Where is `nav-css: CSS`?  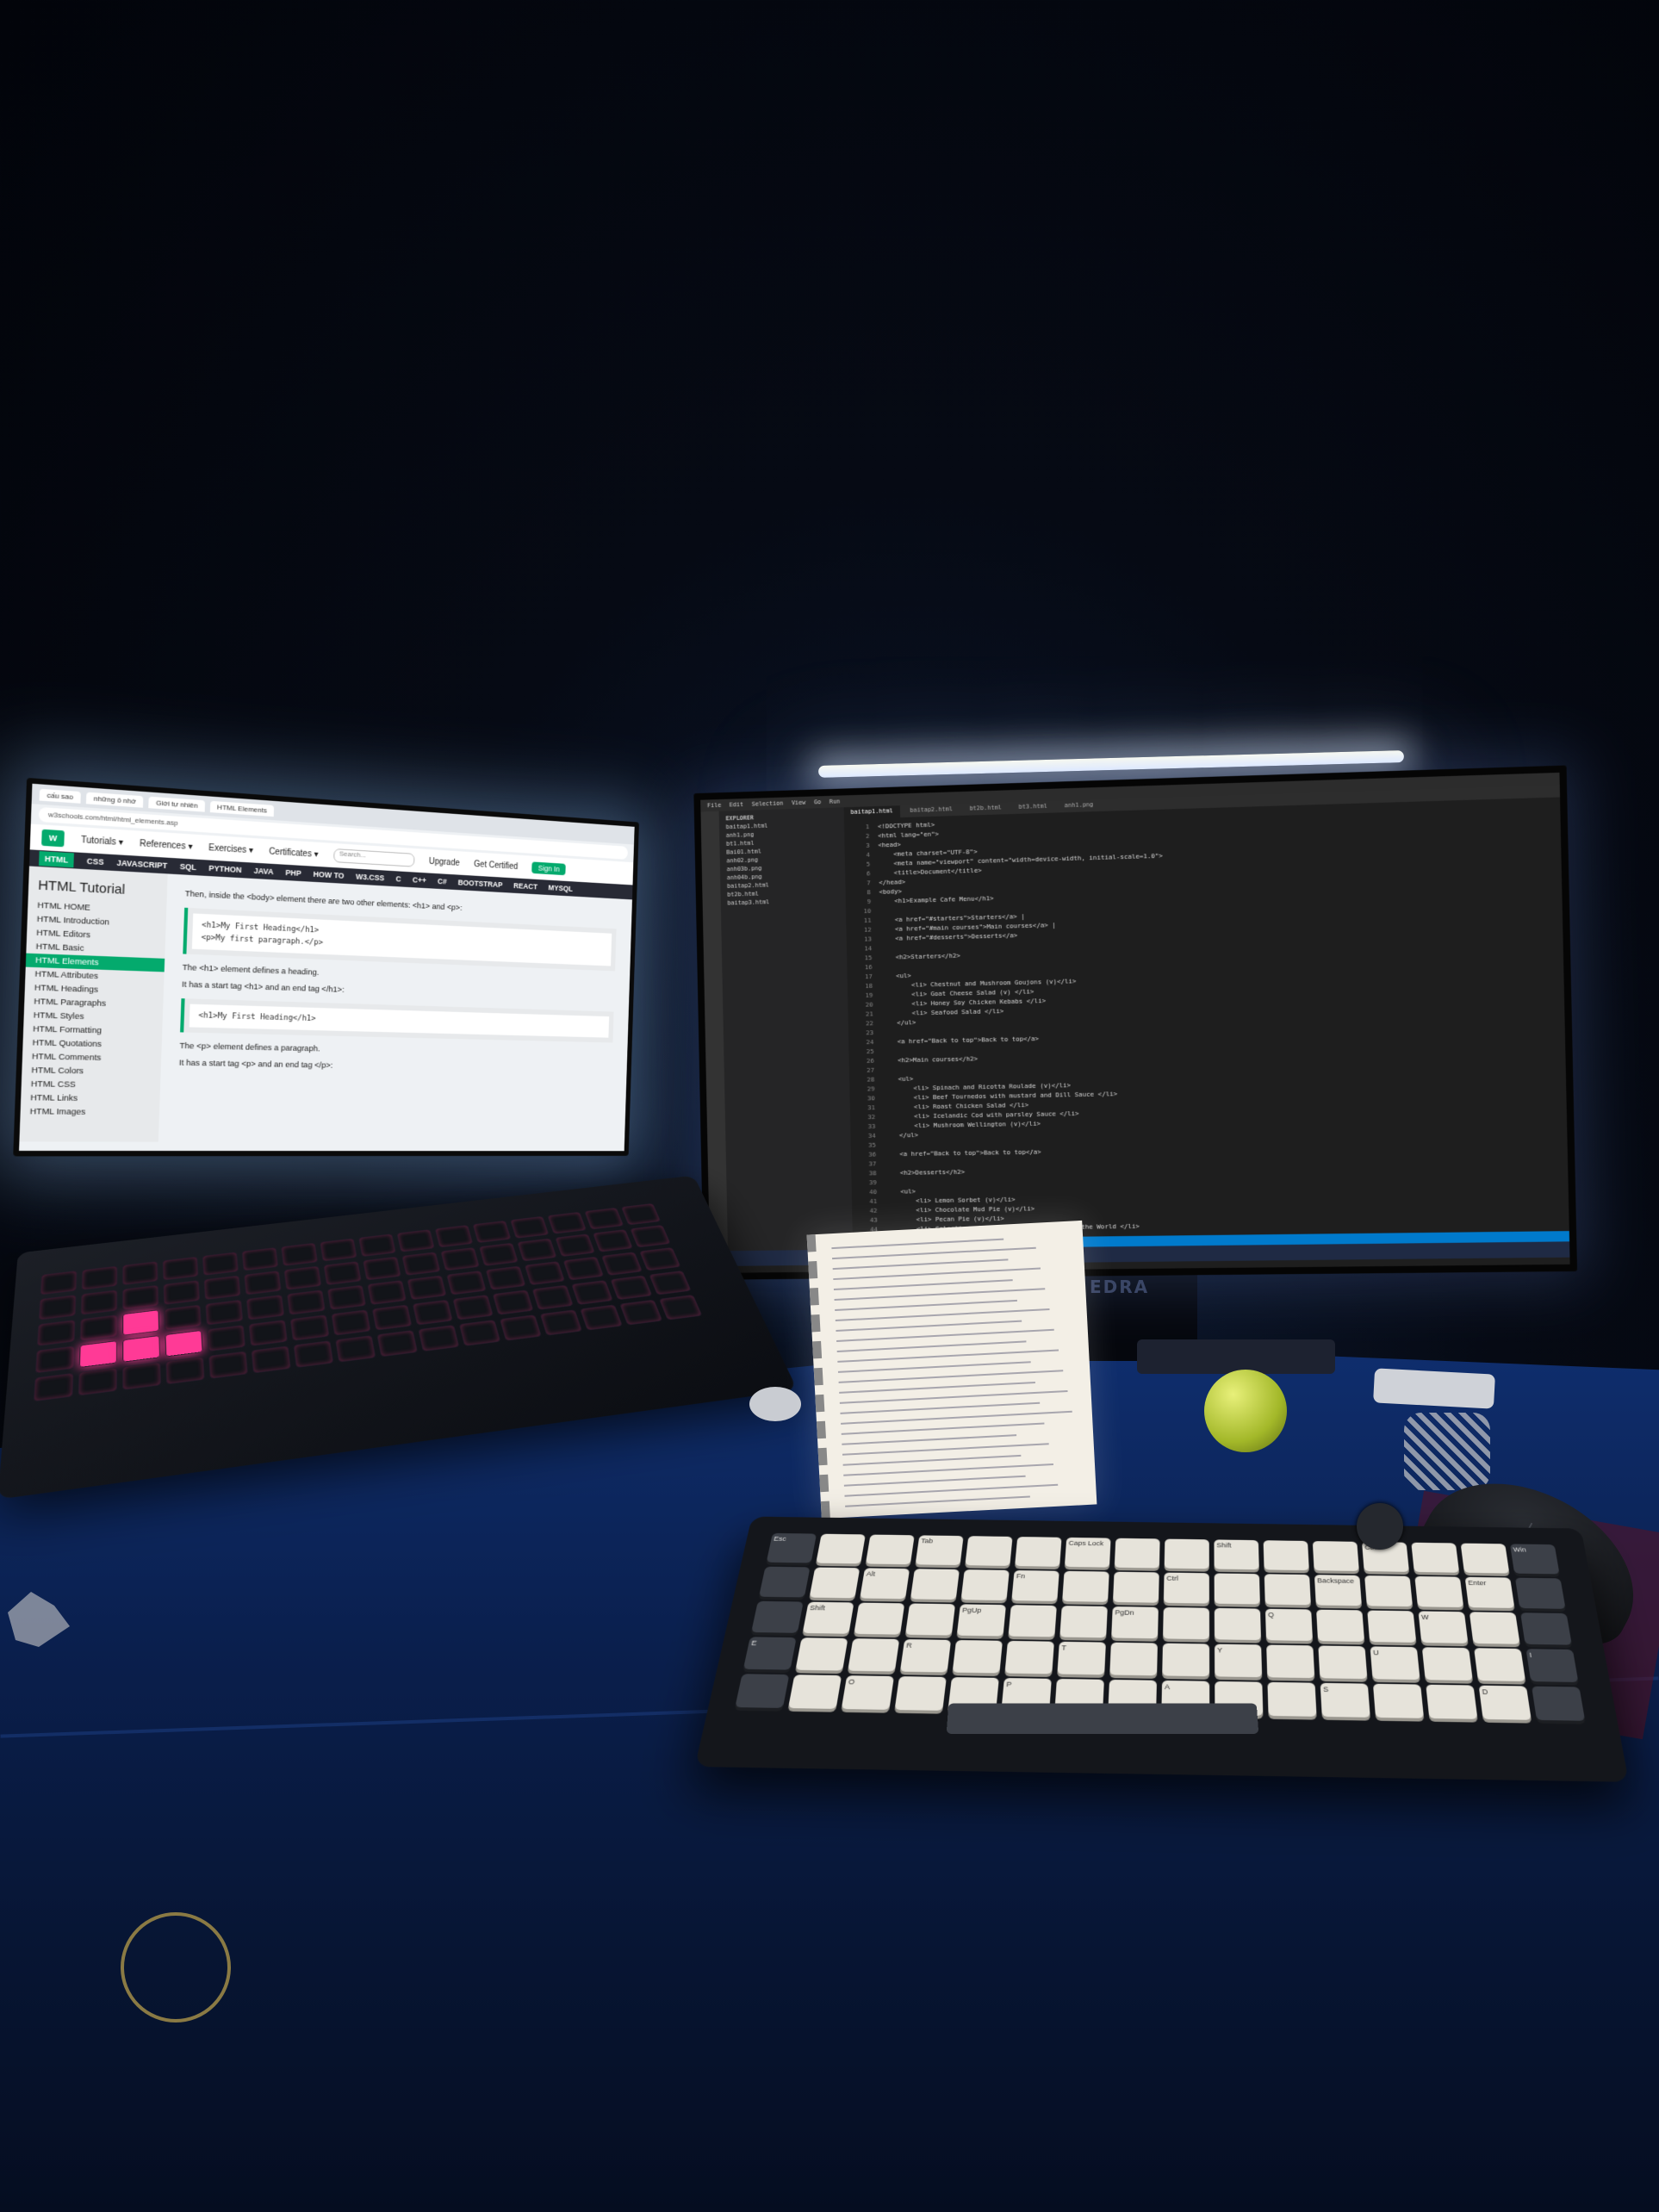
nav-css: CSS is located at coordinates (95, 861).